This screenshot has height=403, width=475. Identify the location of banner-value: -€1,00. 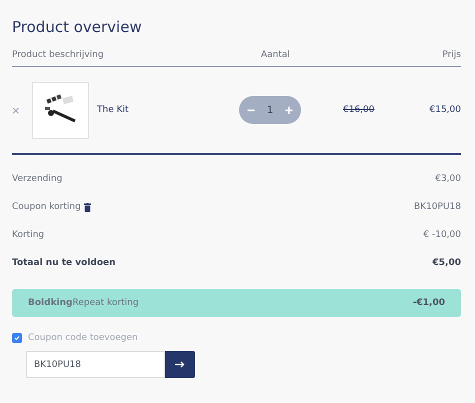
(428, 303).